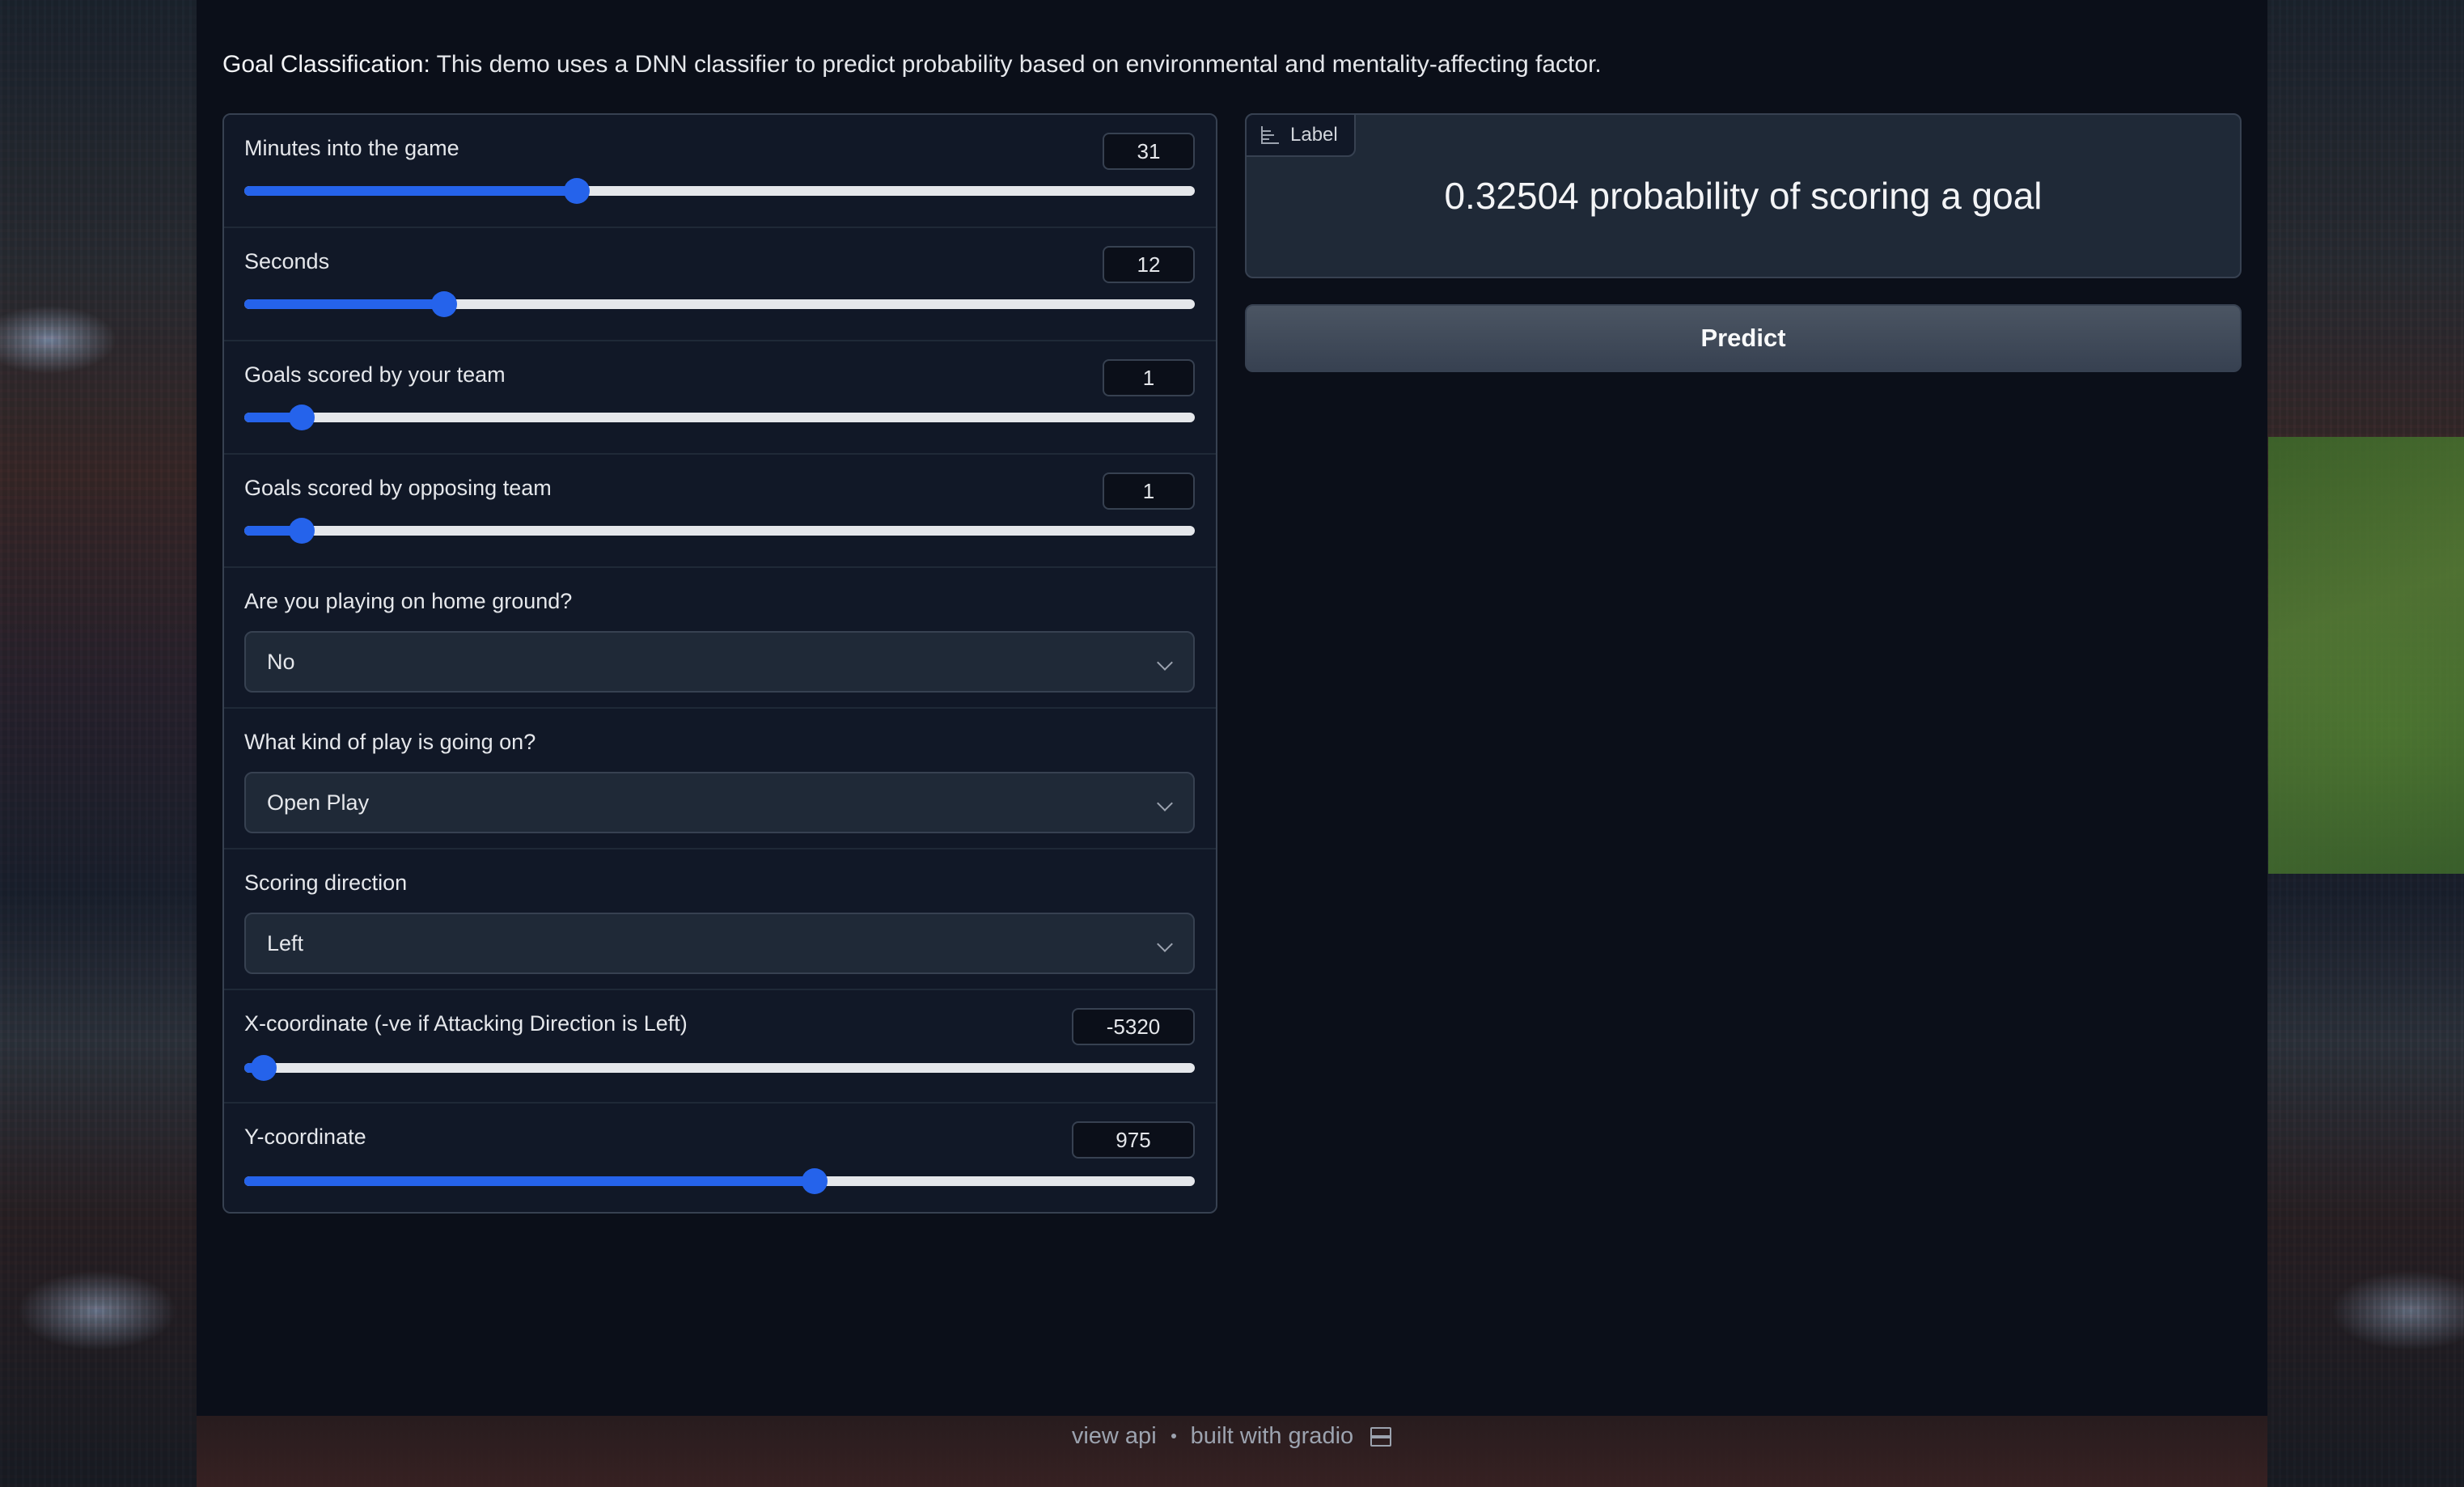 The height and width of the screenshot is (1487, 2464). Describe the element at coordinates (318, 802) in the screenshot. I see `play-type-value: Open Play` at that location.